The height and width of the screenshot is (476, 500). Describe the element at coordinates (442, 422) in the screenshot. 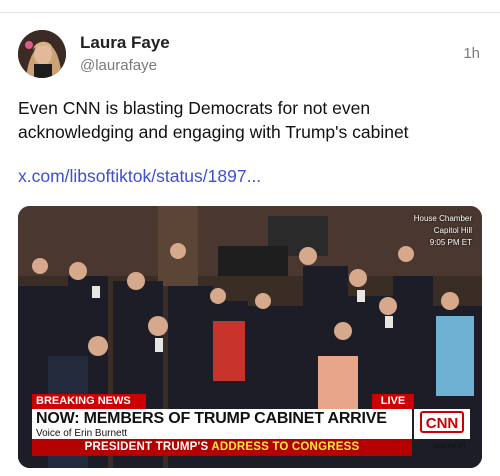

I see `cnn-logo-icon: CNN` at that location.